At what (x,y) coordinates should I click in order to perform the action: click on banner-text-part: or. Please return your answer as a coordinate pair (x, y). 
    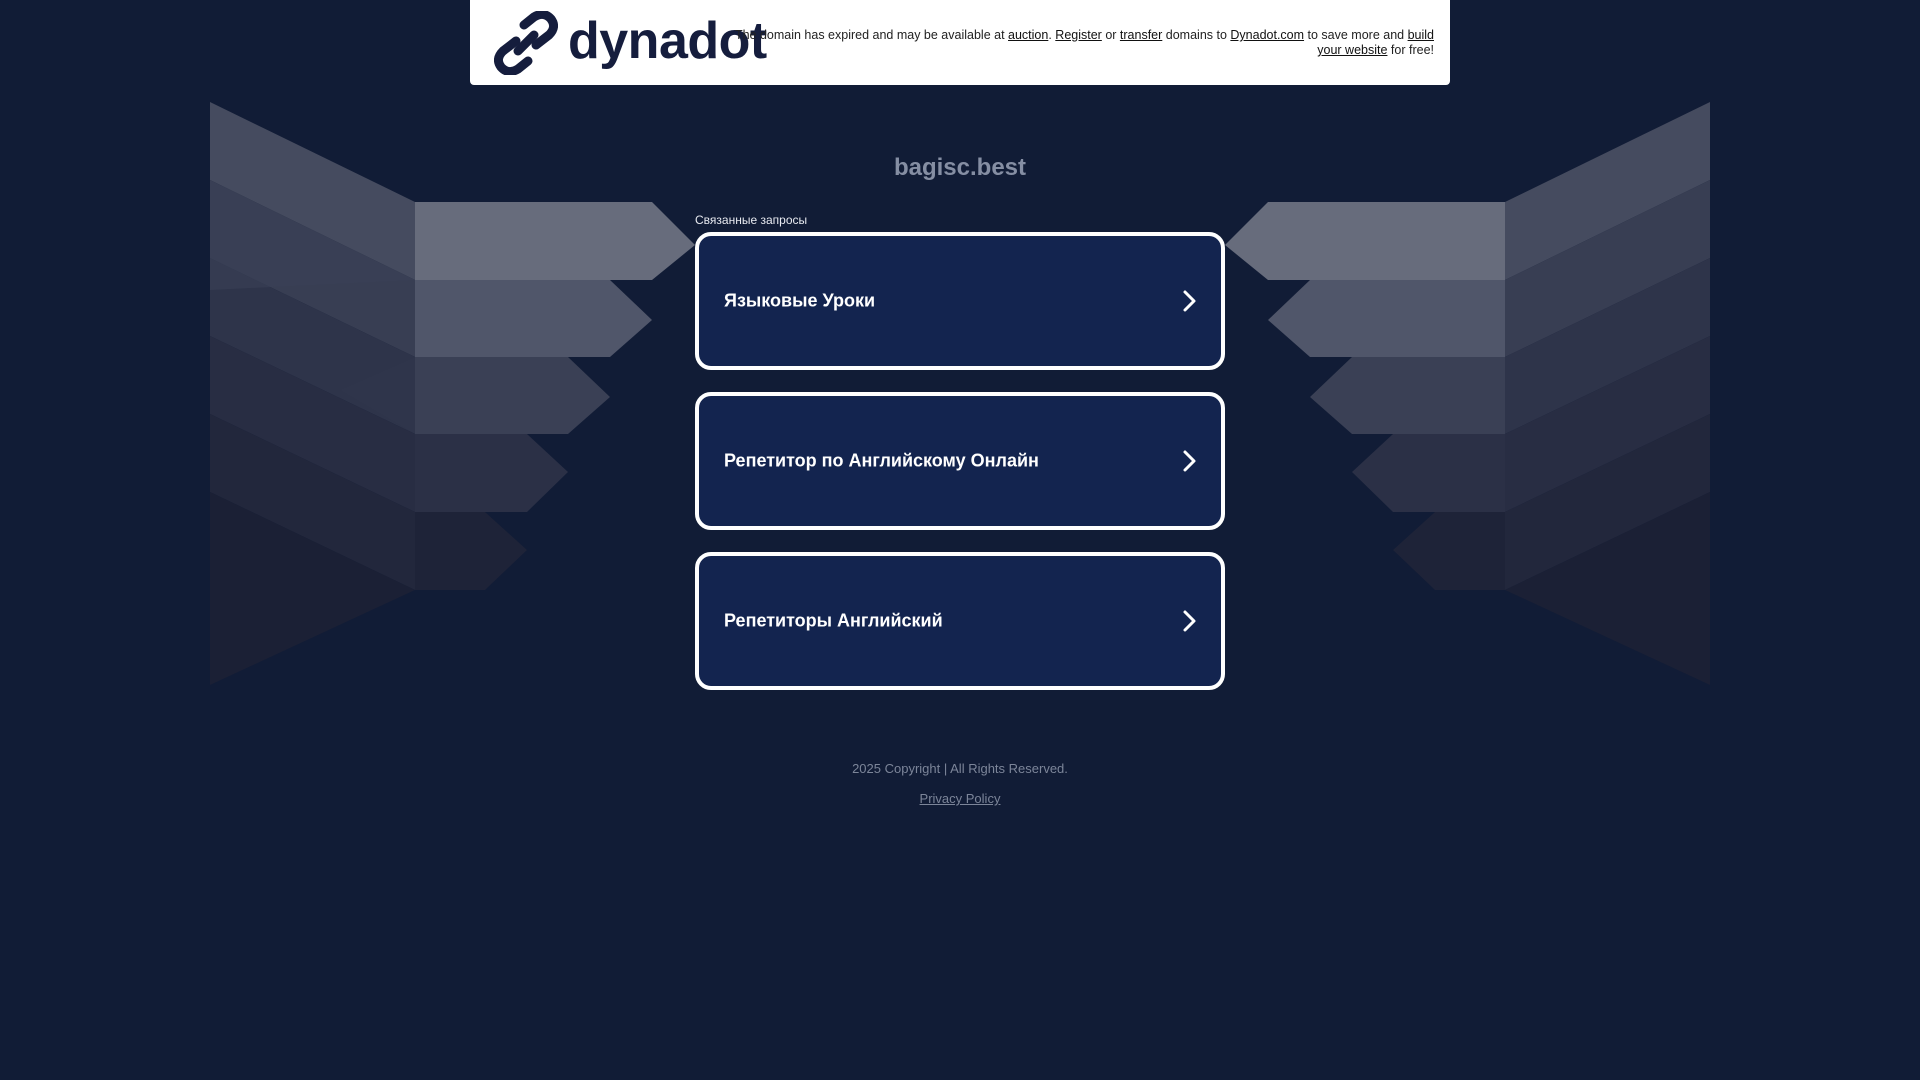
    Looking at the image, I should click on (1110, 35).